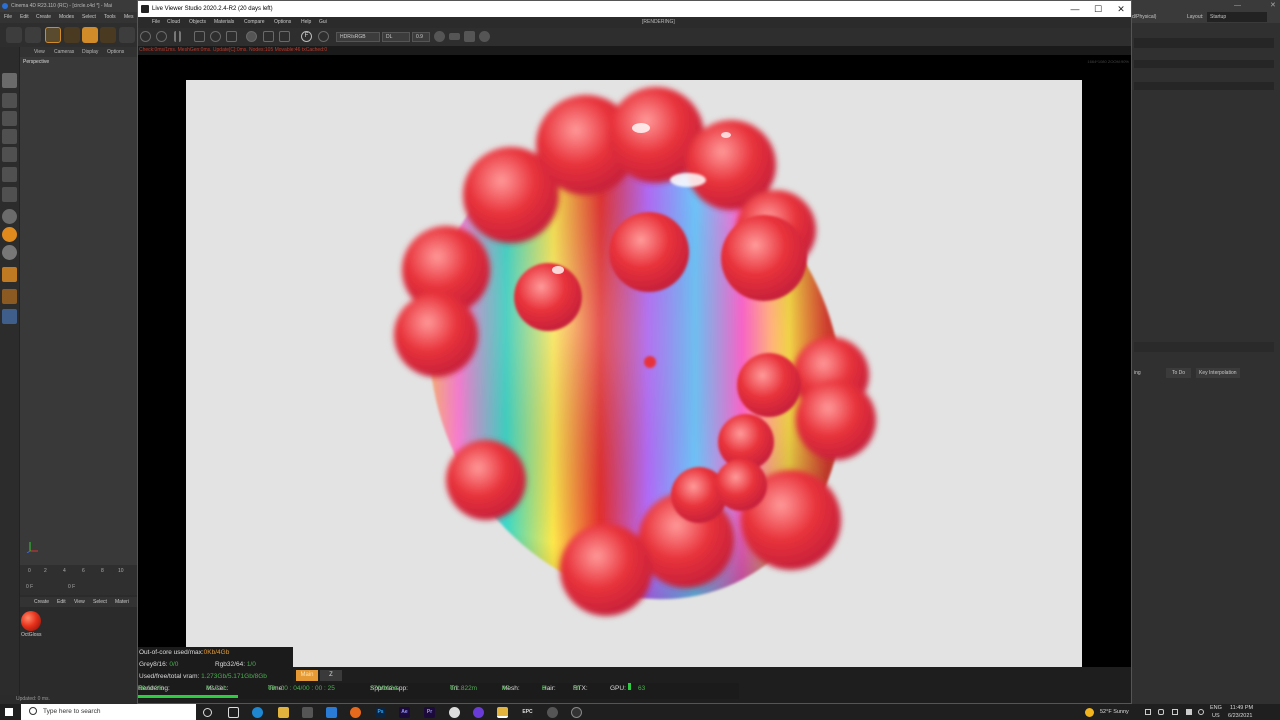 This screenshot has width=1280, height=720. Describe the element at coordinates (33, 35) in the screenshot. I see `redo-icon` at that location.